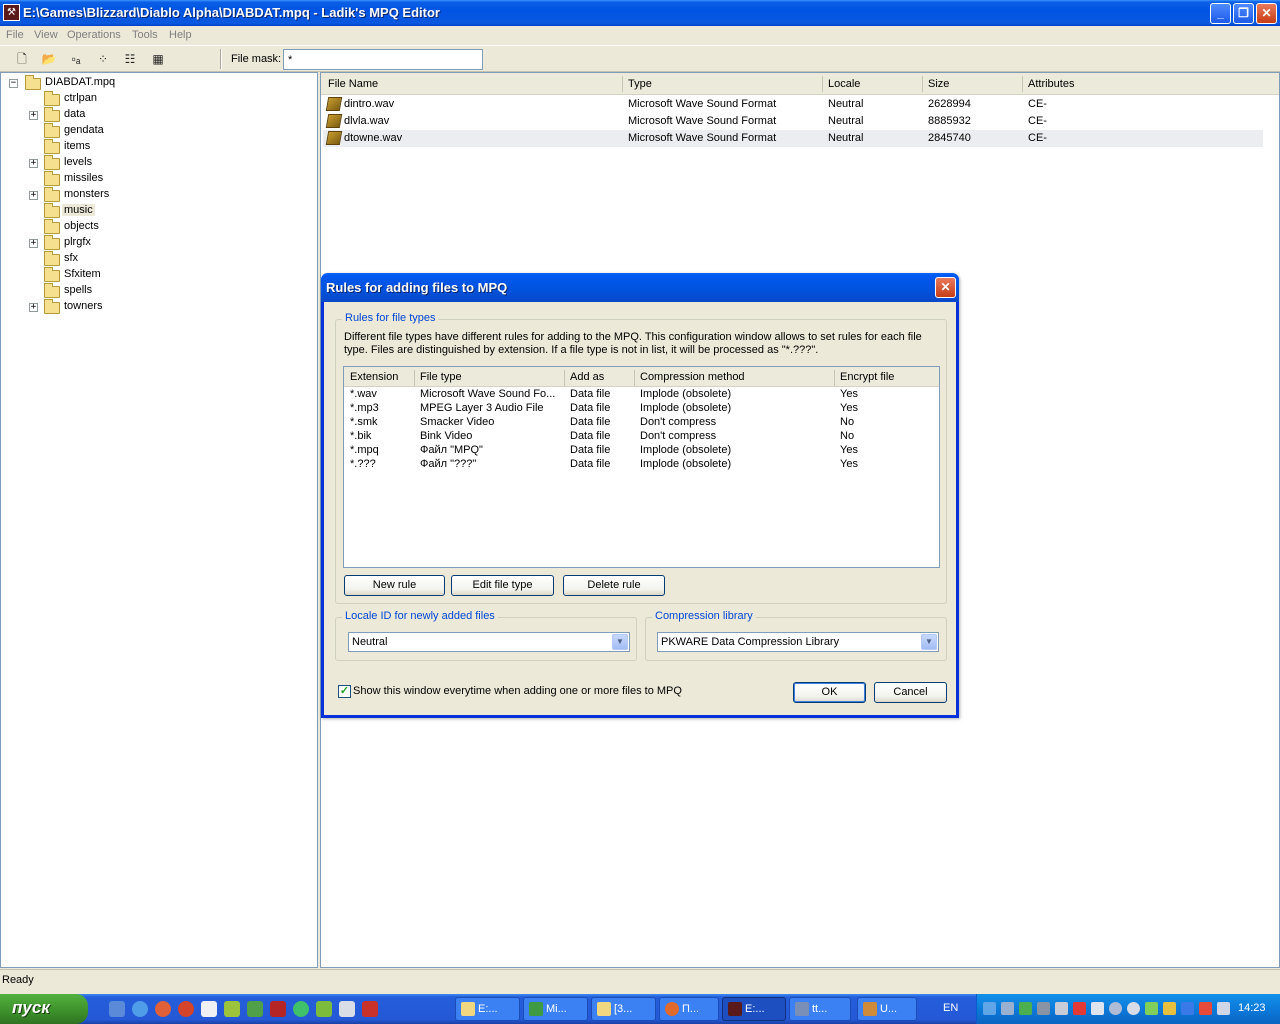 This screenshot has height=1024, width=1280. I want to click on column-header-locale: Locale, so click(844, 84).